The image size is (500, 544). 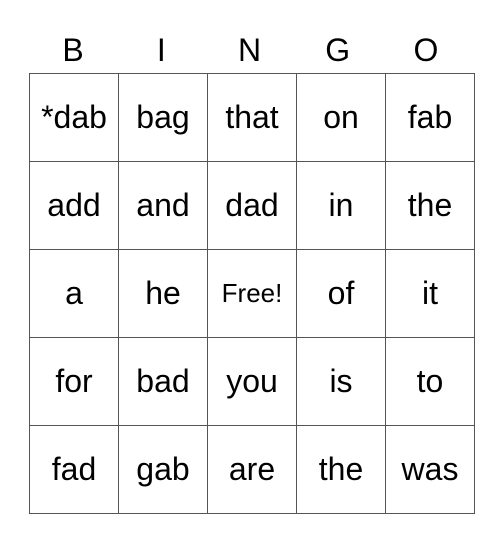 I want to click on bingo-cell: on, so click(x=341, y=117).